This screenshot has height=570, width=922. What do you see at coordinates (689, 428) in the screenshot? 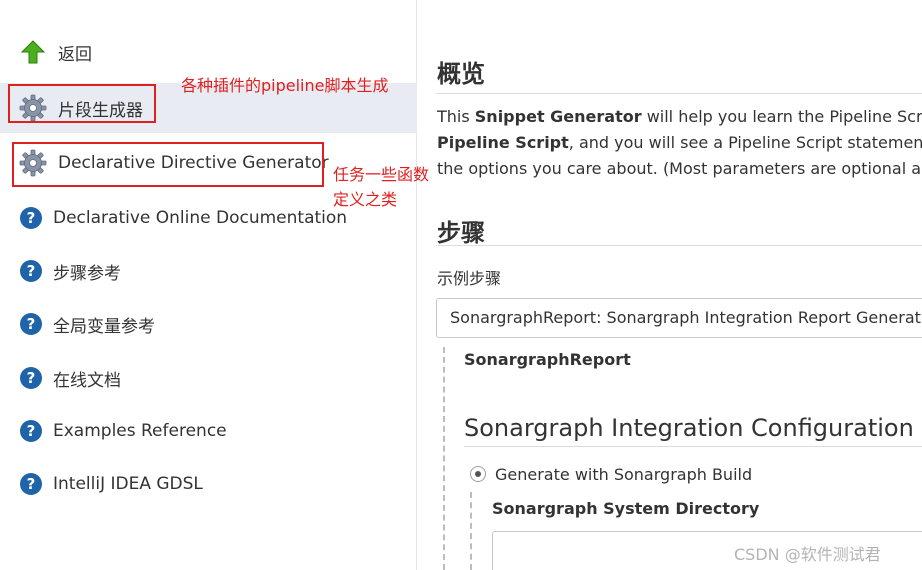
I see `config-title: Sonargraph Integration Configuration` at bounding box center [689, 428].